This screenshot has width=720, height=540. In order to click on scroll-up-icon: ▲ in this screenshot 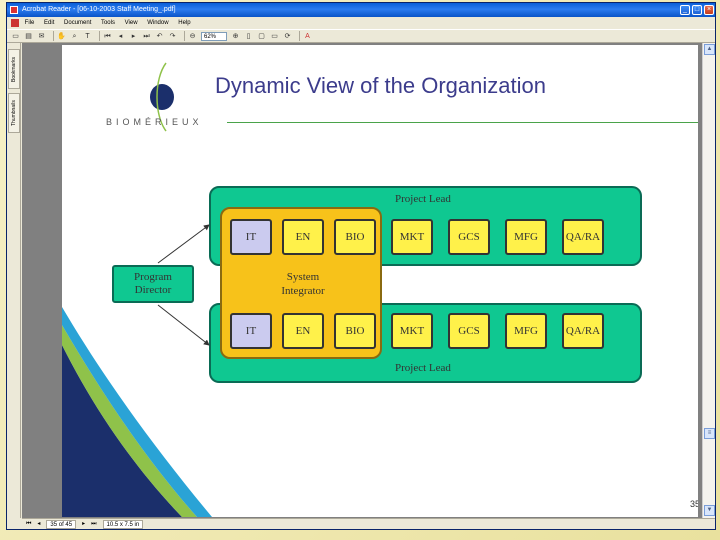, I will do `click(709, 49)`.